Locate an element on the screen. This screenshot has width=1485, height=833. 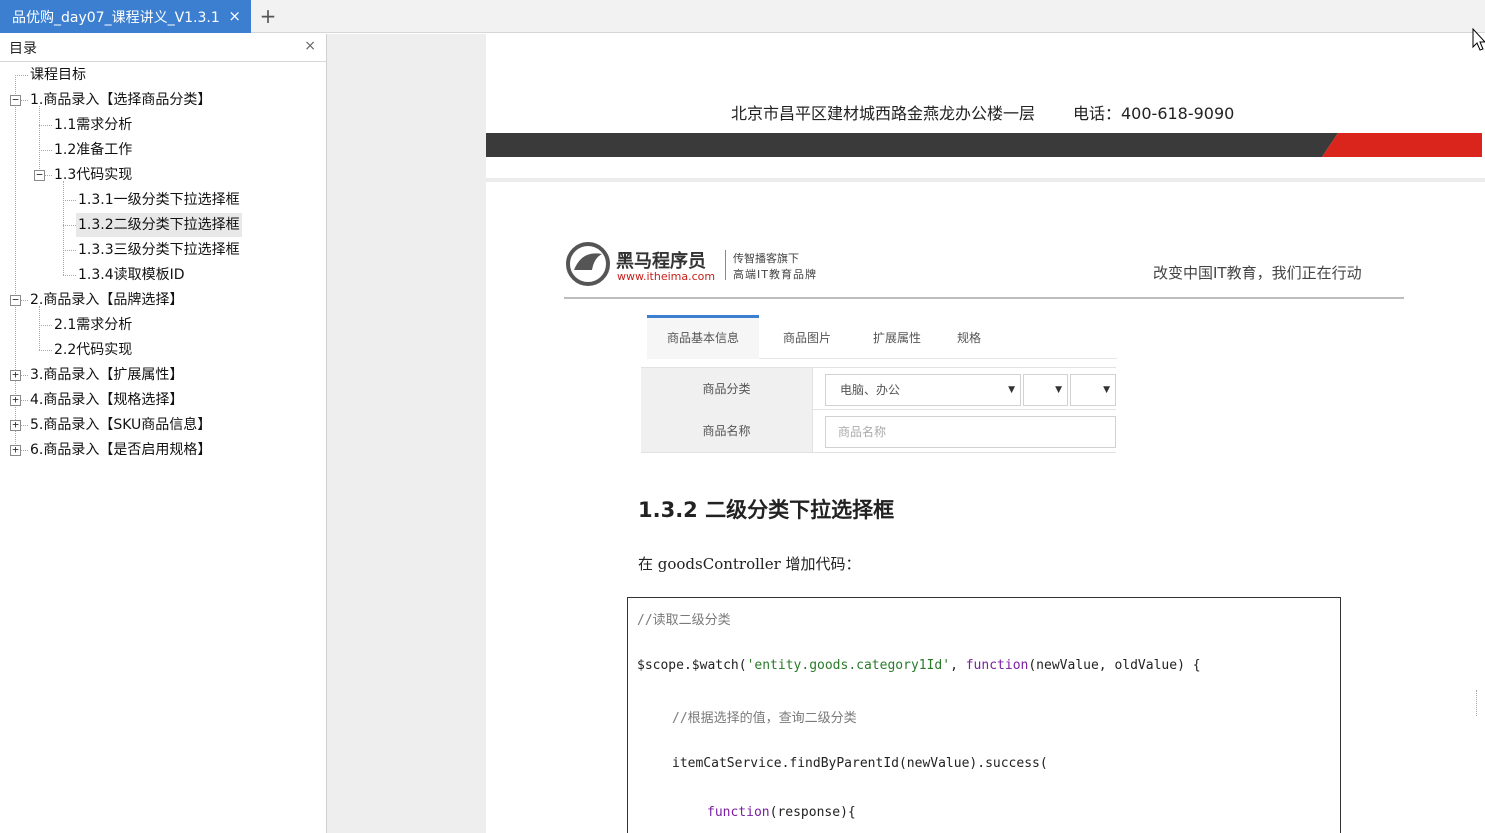
toc-item: 5.商品录入【SKU商品信息】 is located at coordinates (120, 425).